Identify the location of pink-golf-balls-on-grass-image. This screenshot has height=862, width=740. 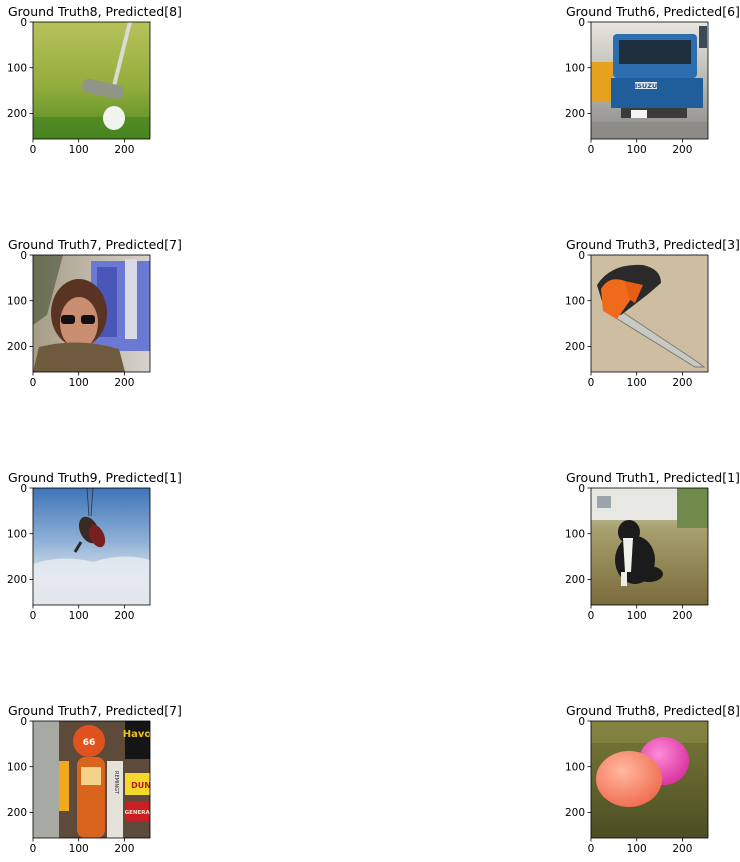
(649, 779).